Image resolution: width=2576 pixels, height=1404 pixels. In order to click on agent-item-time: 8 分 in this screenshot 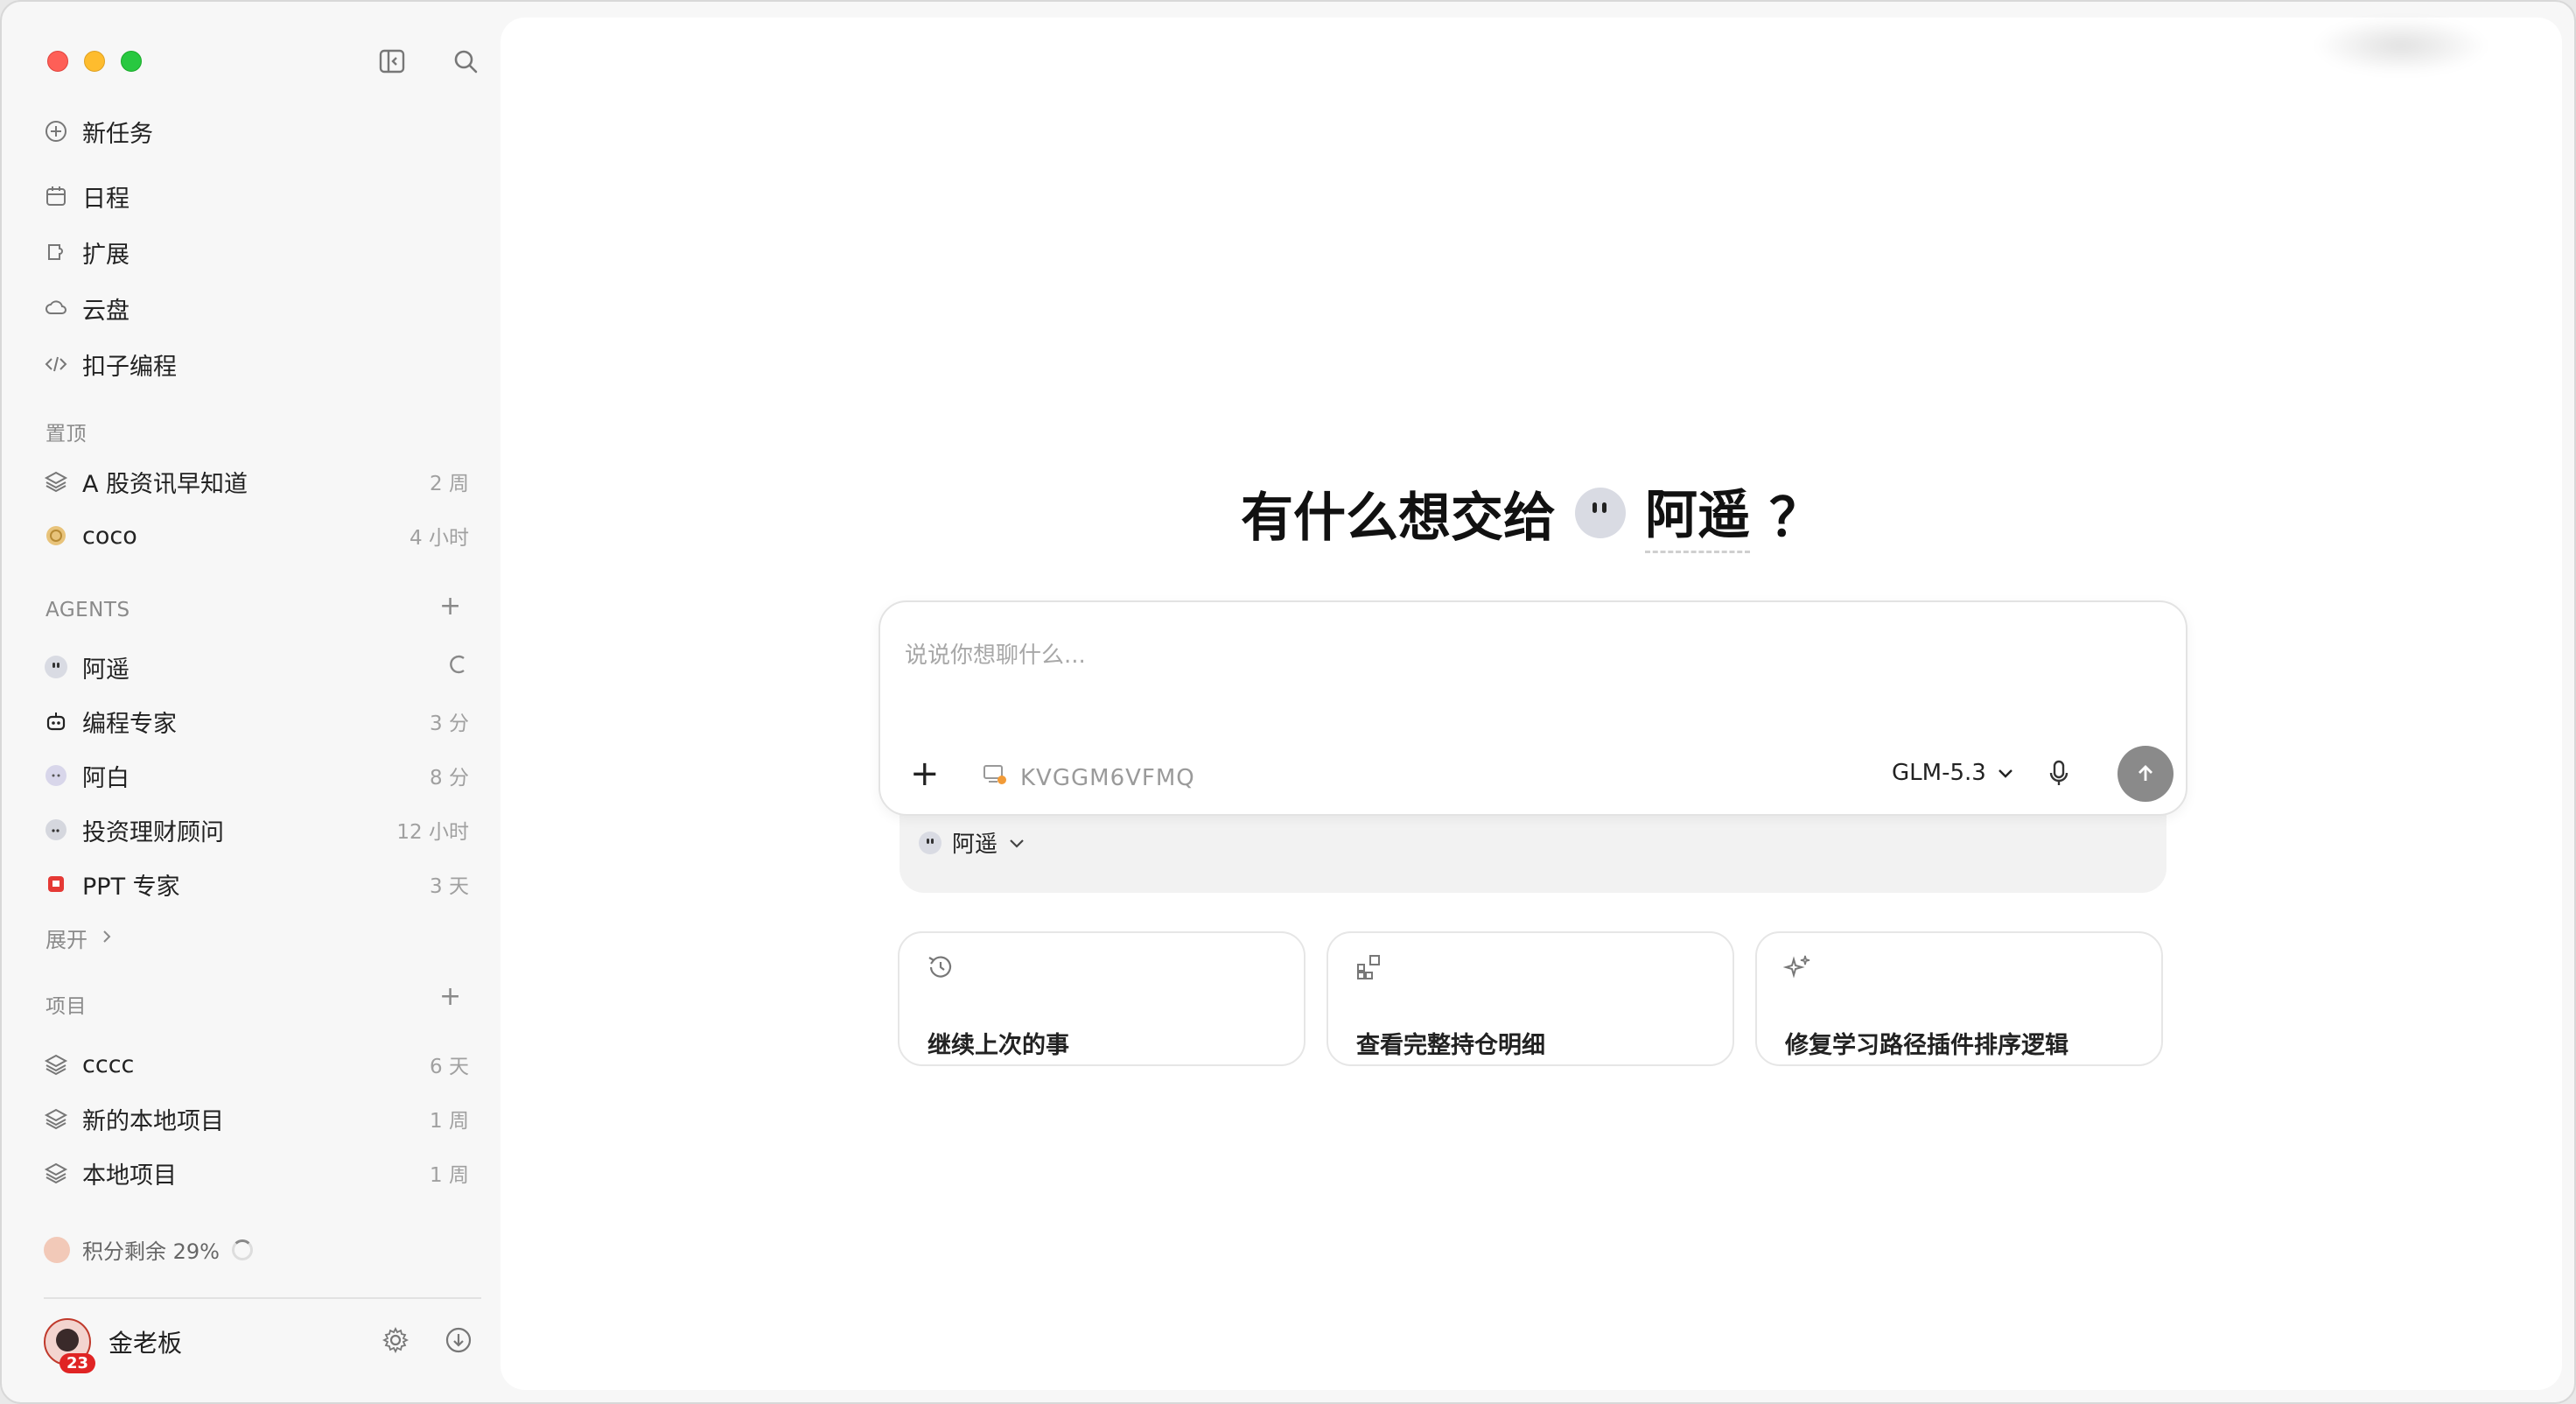, I will do `click(449, 778)`.